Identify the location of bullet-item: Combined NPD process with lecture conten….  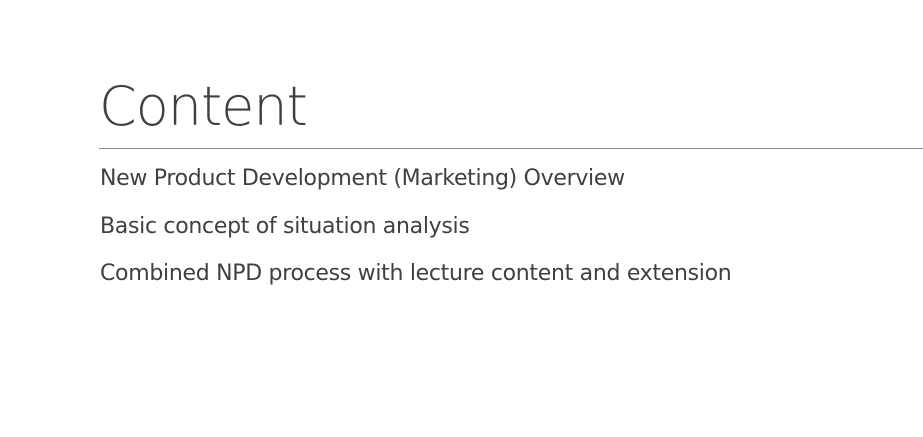
(416, 273).